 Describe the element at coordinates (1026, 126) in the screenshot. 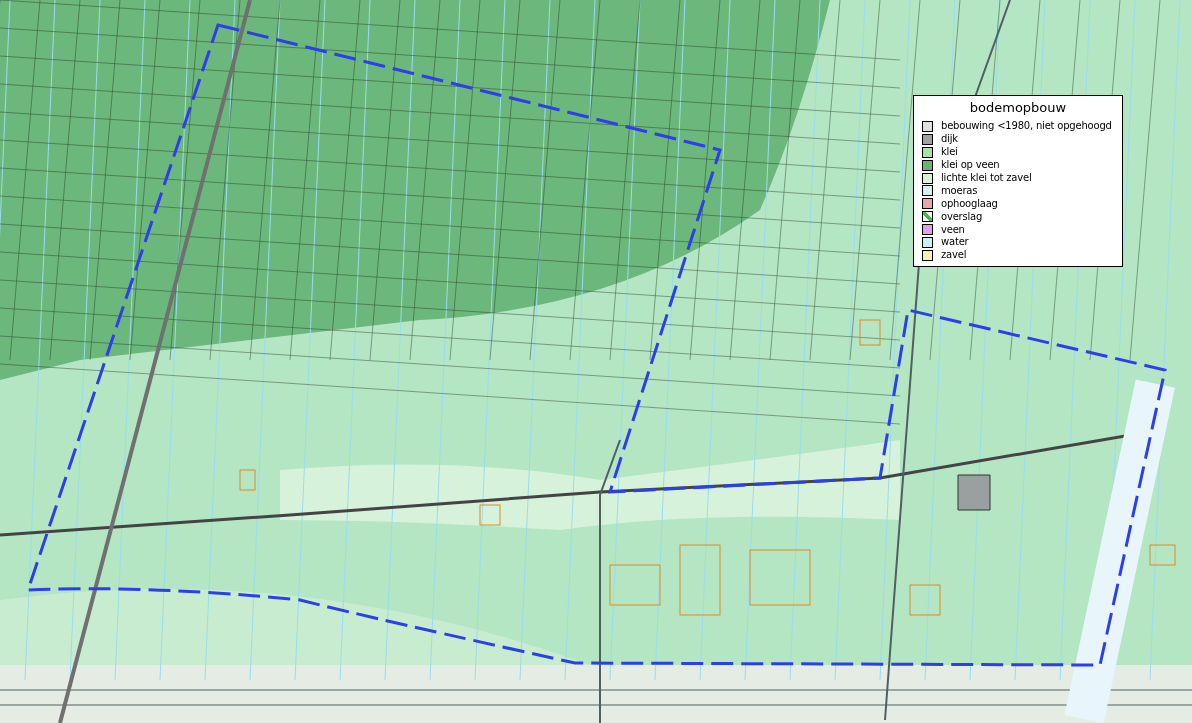

I see `legend-label: bebouwing <1980, niet opgehoogd` at that location.